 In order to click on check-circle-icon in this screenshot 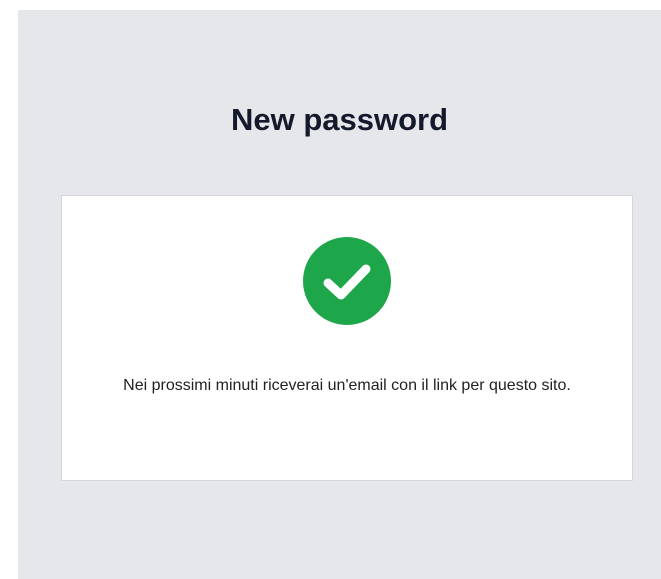, I will do `click(347, 281)`.